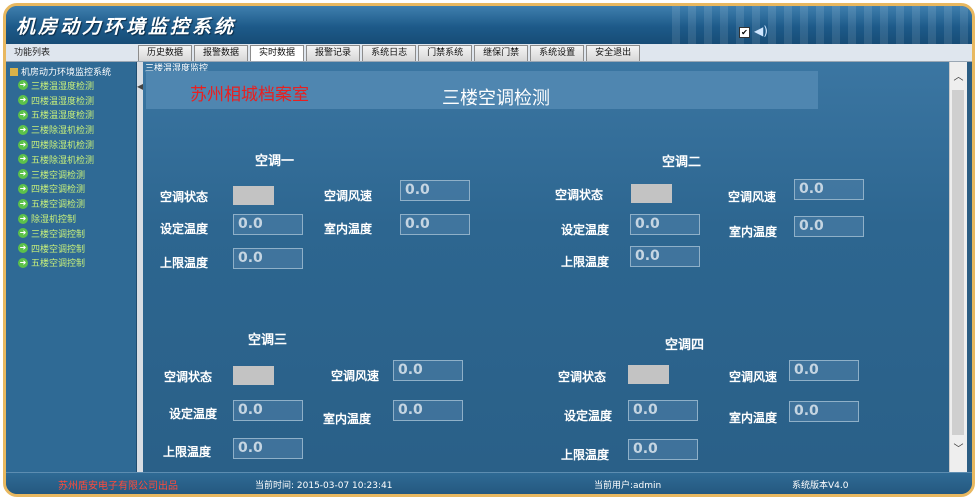  I want to click on sidebar-item: ➜ 五楼除湿机检测, so click(56, 159).